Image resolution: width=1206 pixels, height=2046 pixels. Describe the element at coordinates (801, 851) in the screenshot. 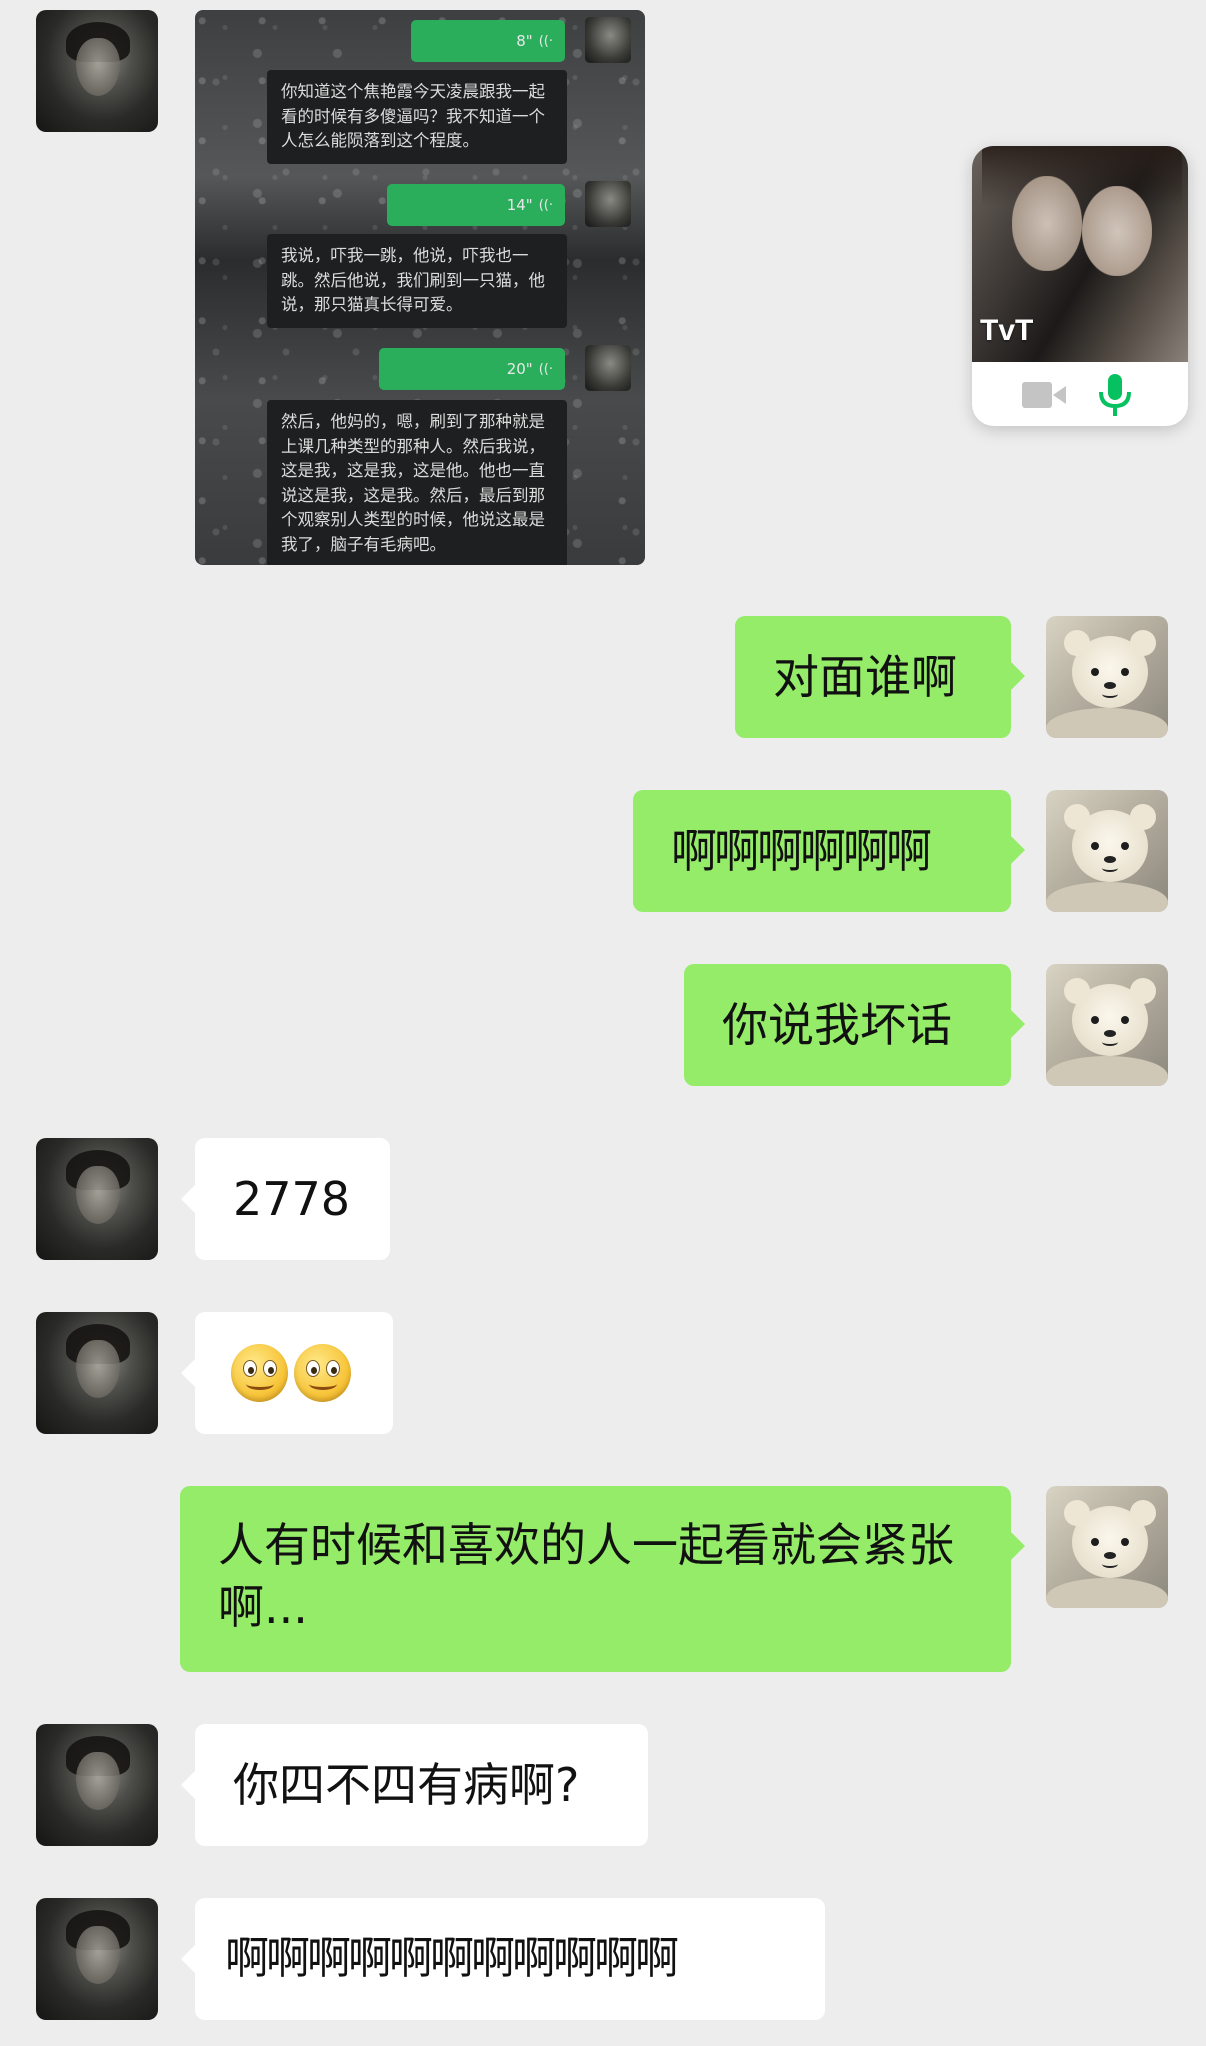

I see `message-text: 啊啊啊啊啊啊` at that location.